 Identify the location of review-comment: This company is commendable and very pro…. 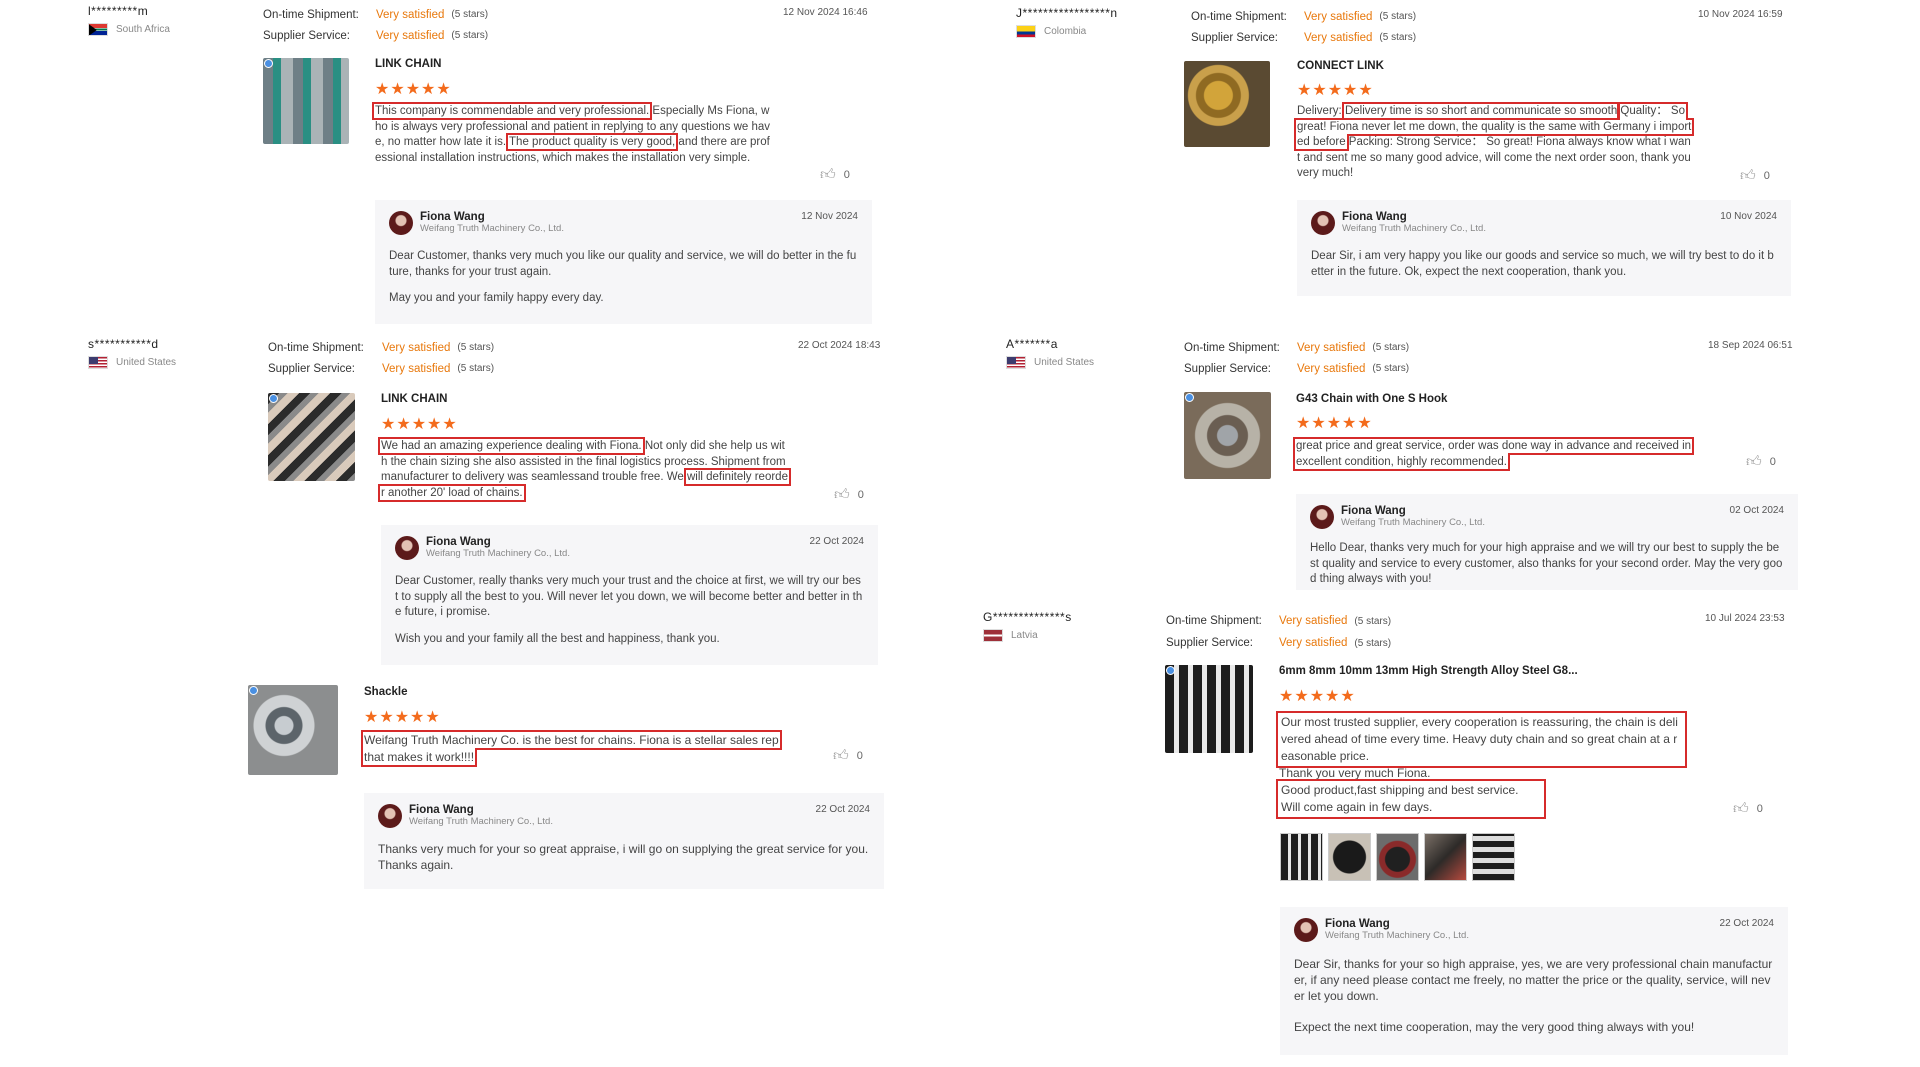
(573, 134).